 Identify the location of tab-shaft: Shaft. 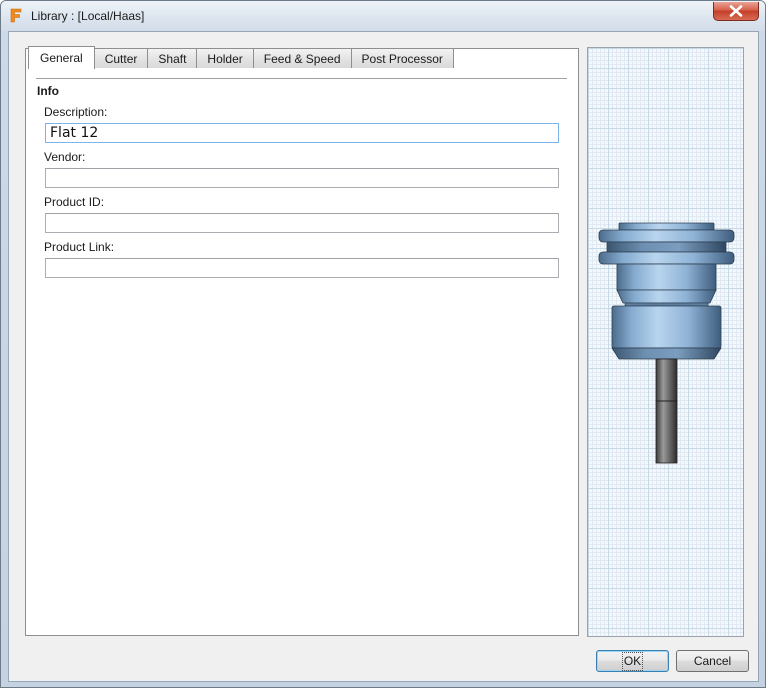
(172, 58).